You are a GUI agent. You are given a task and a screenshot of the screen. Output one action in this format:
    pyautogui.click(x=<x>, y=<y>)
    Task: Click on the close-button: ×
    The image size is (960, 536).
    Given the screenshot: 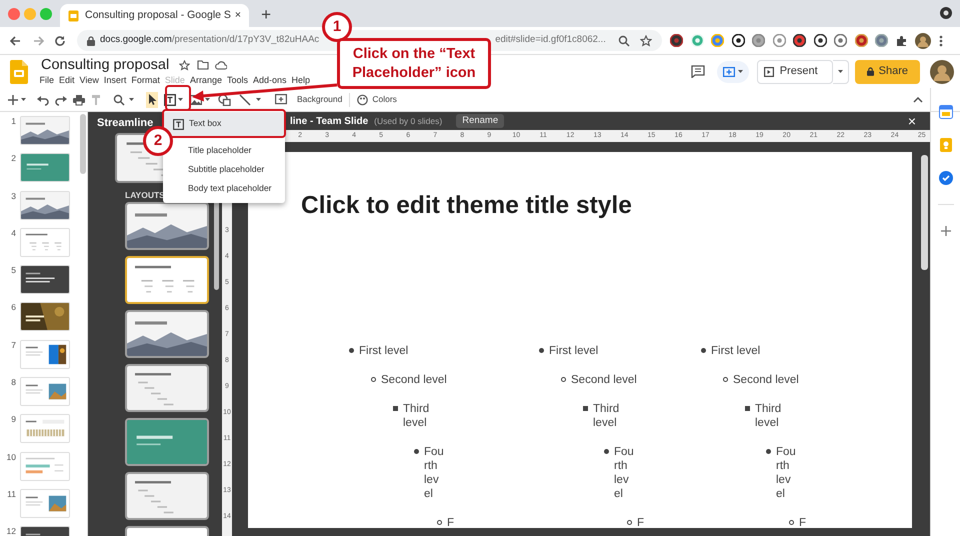 What is the action you would take?
    pyautogui.click(x=912, y=121)
    